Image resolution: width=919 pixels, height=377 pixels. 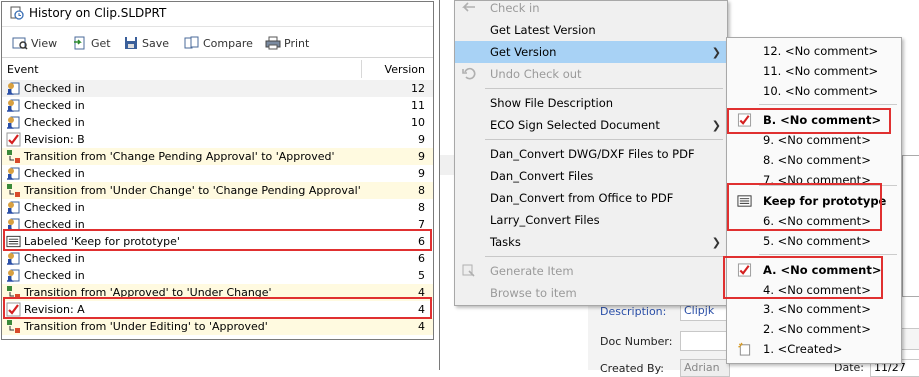 I want to click on get-button: Get, so click(x=91, y=43).